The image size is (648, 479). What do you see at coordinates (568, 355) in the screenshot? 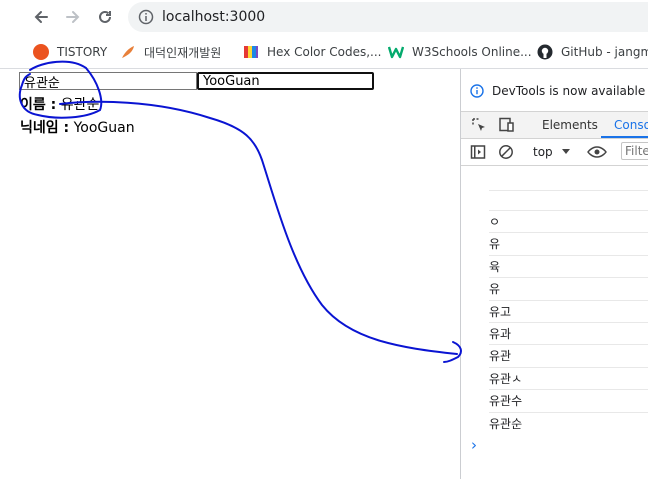
I see `console-log-line: 유관` at bounding box center [568, 355].